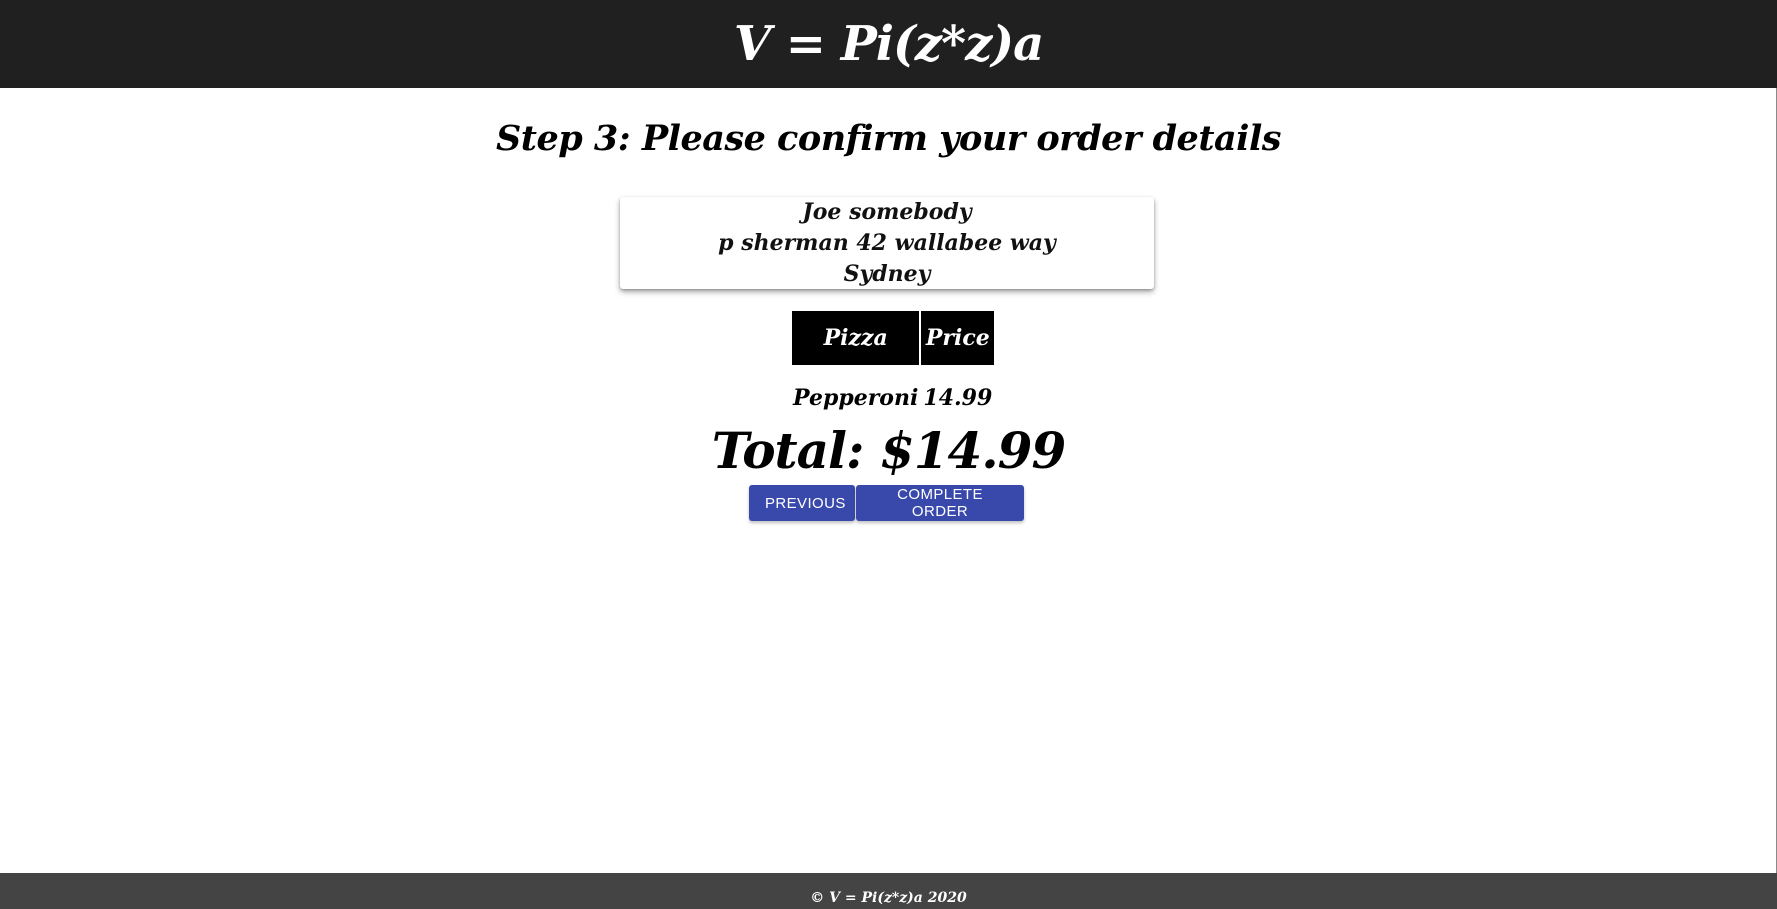 Image resolution: width=1777 pixels, height=909 pixels. I want to click on app-header: V = Pi(z*z)a, so click(888, 44).